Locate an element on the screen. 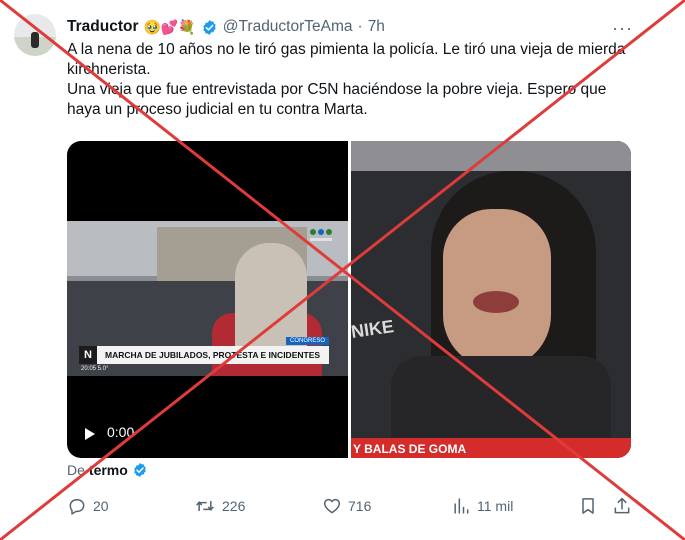 The height and width of the screenshot is (540, 685). photo-top-band is located at coordinates (491, 156).